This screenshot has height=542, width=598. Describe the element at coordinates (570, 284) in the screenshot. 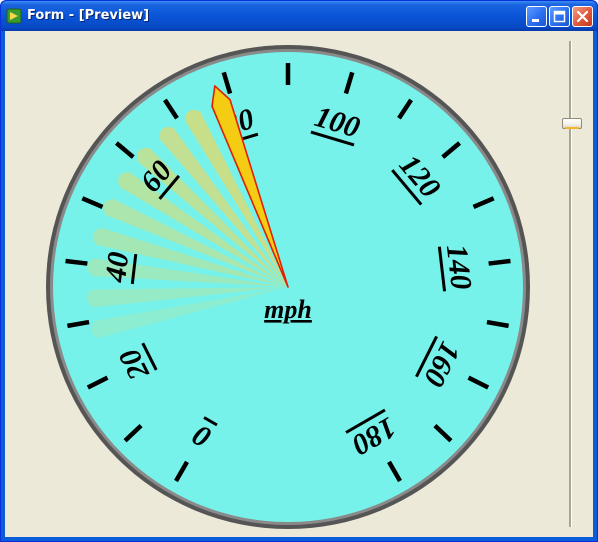

I see `speed-slider-track` at that location.